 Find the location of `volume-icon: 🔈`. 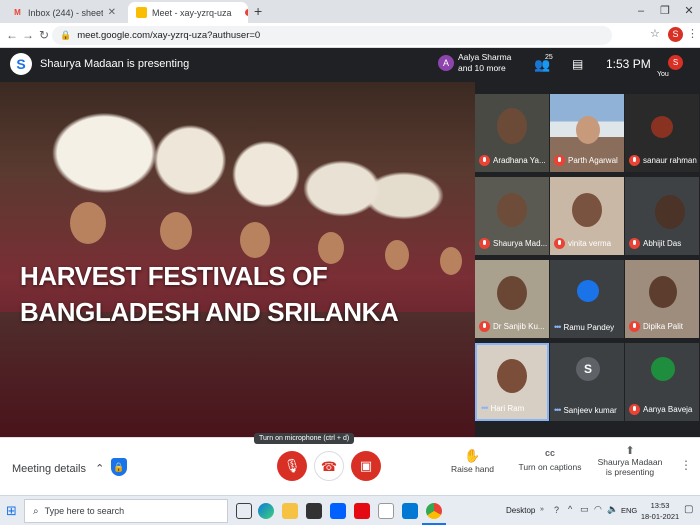

volume-icon: 🔈 is located at coordinates (612, 509).